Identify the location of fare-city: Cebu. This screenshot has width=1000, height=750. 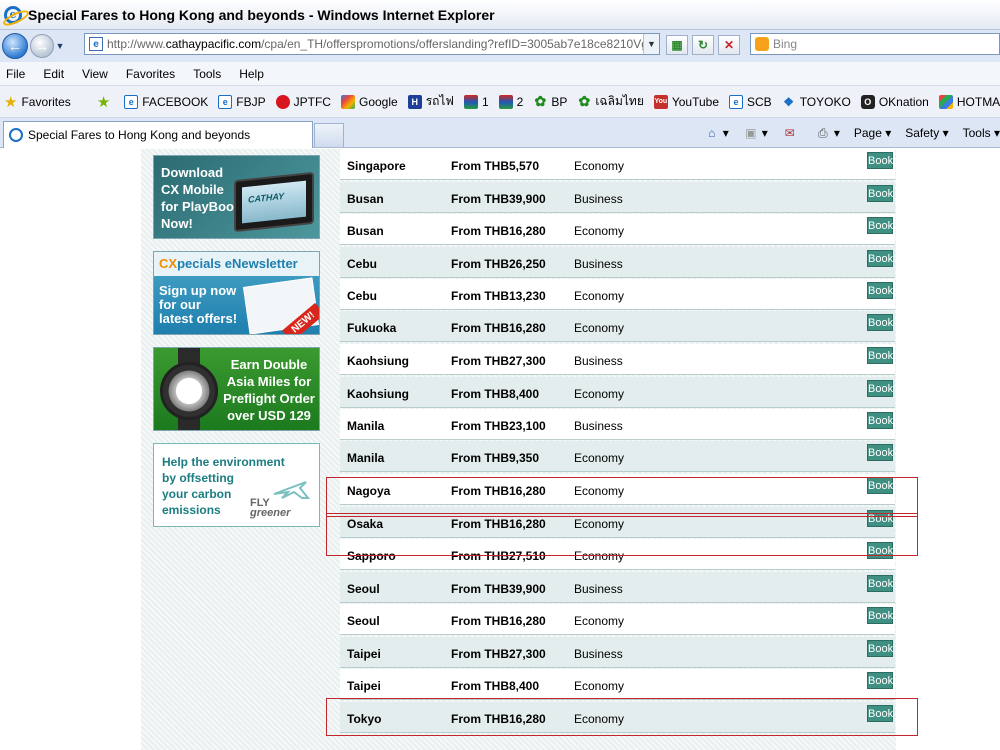
(362, 296).